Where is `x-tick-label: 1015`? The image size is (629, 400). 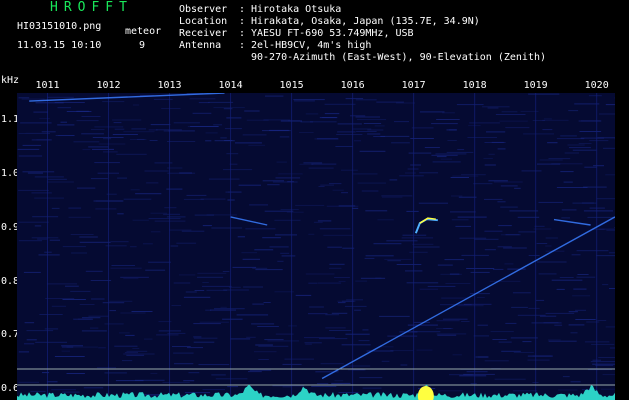 x-tick-label: 1015 is located at coordinates (291, 85).